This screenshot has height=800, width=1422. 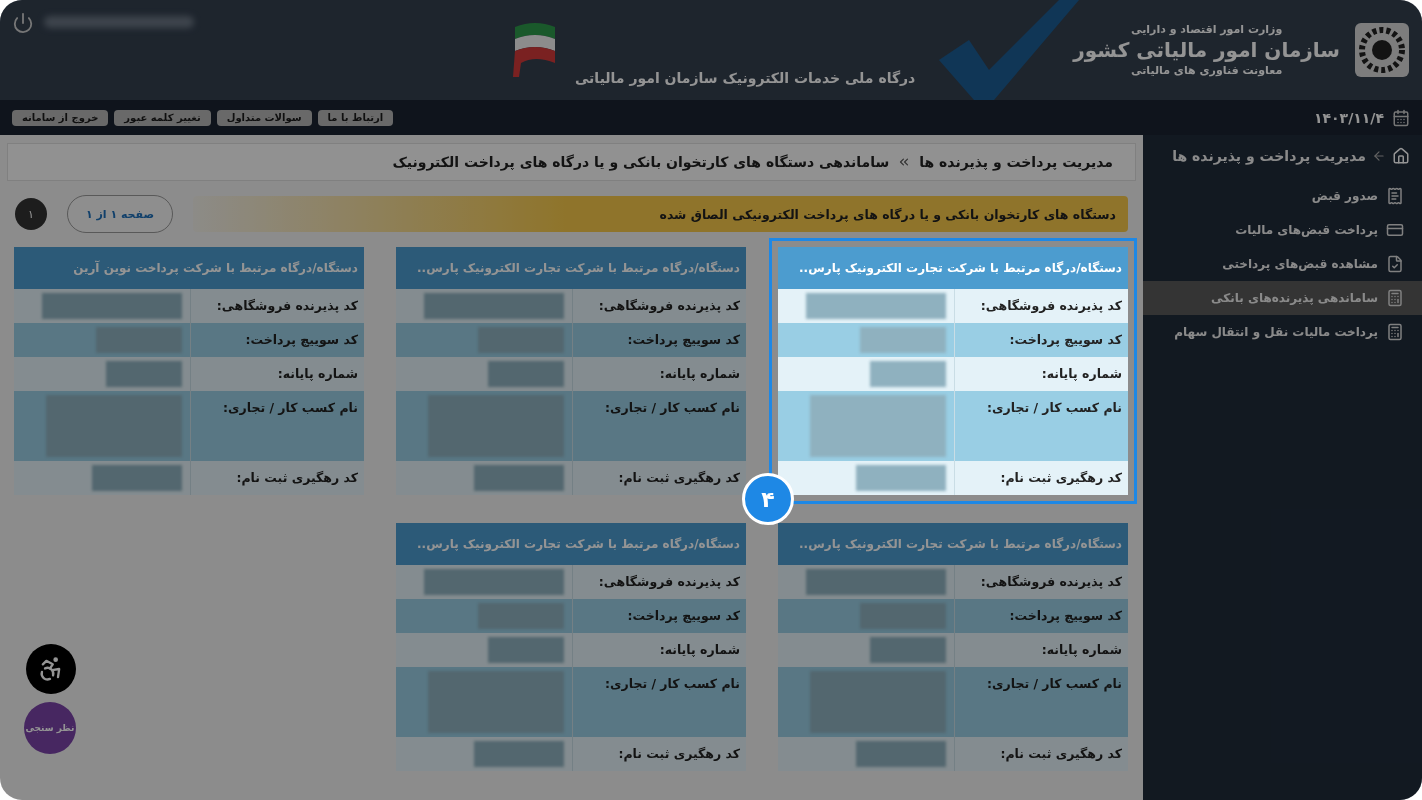 What do you see at coordinates (1207, 29) in the screenshot?
I see `ministry-text: وزارت امور اقتصاد و دارایی` at bounding box center [1207, 29].